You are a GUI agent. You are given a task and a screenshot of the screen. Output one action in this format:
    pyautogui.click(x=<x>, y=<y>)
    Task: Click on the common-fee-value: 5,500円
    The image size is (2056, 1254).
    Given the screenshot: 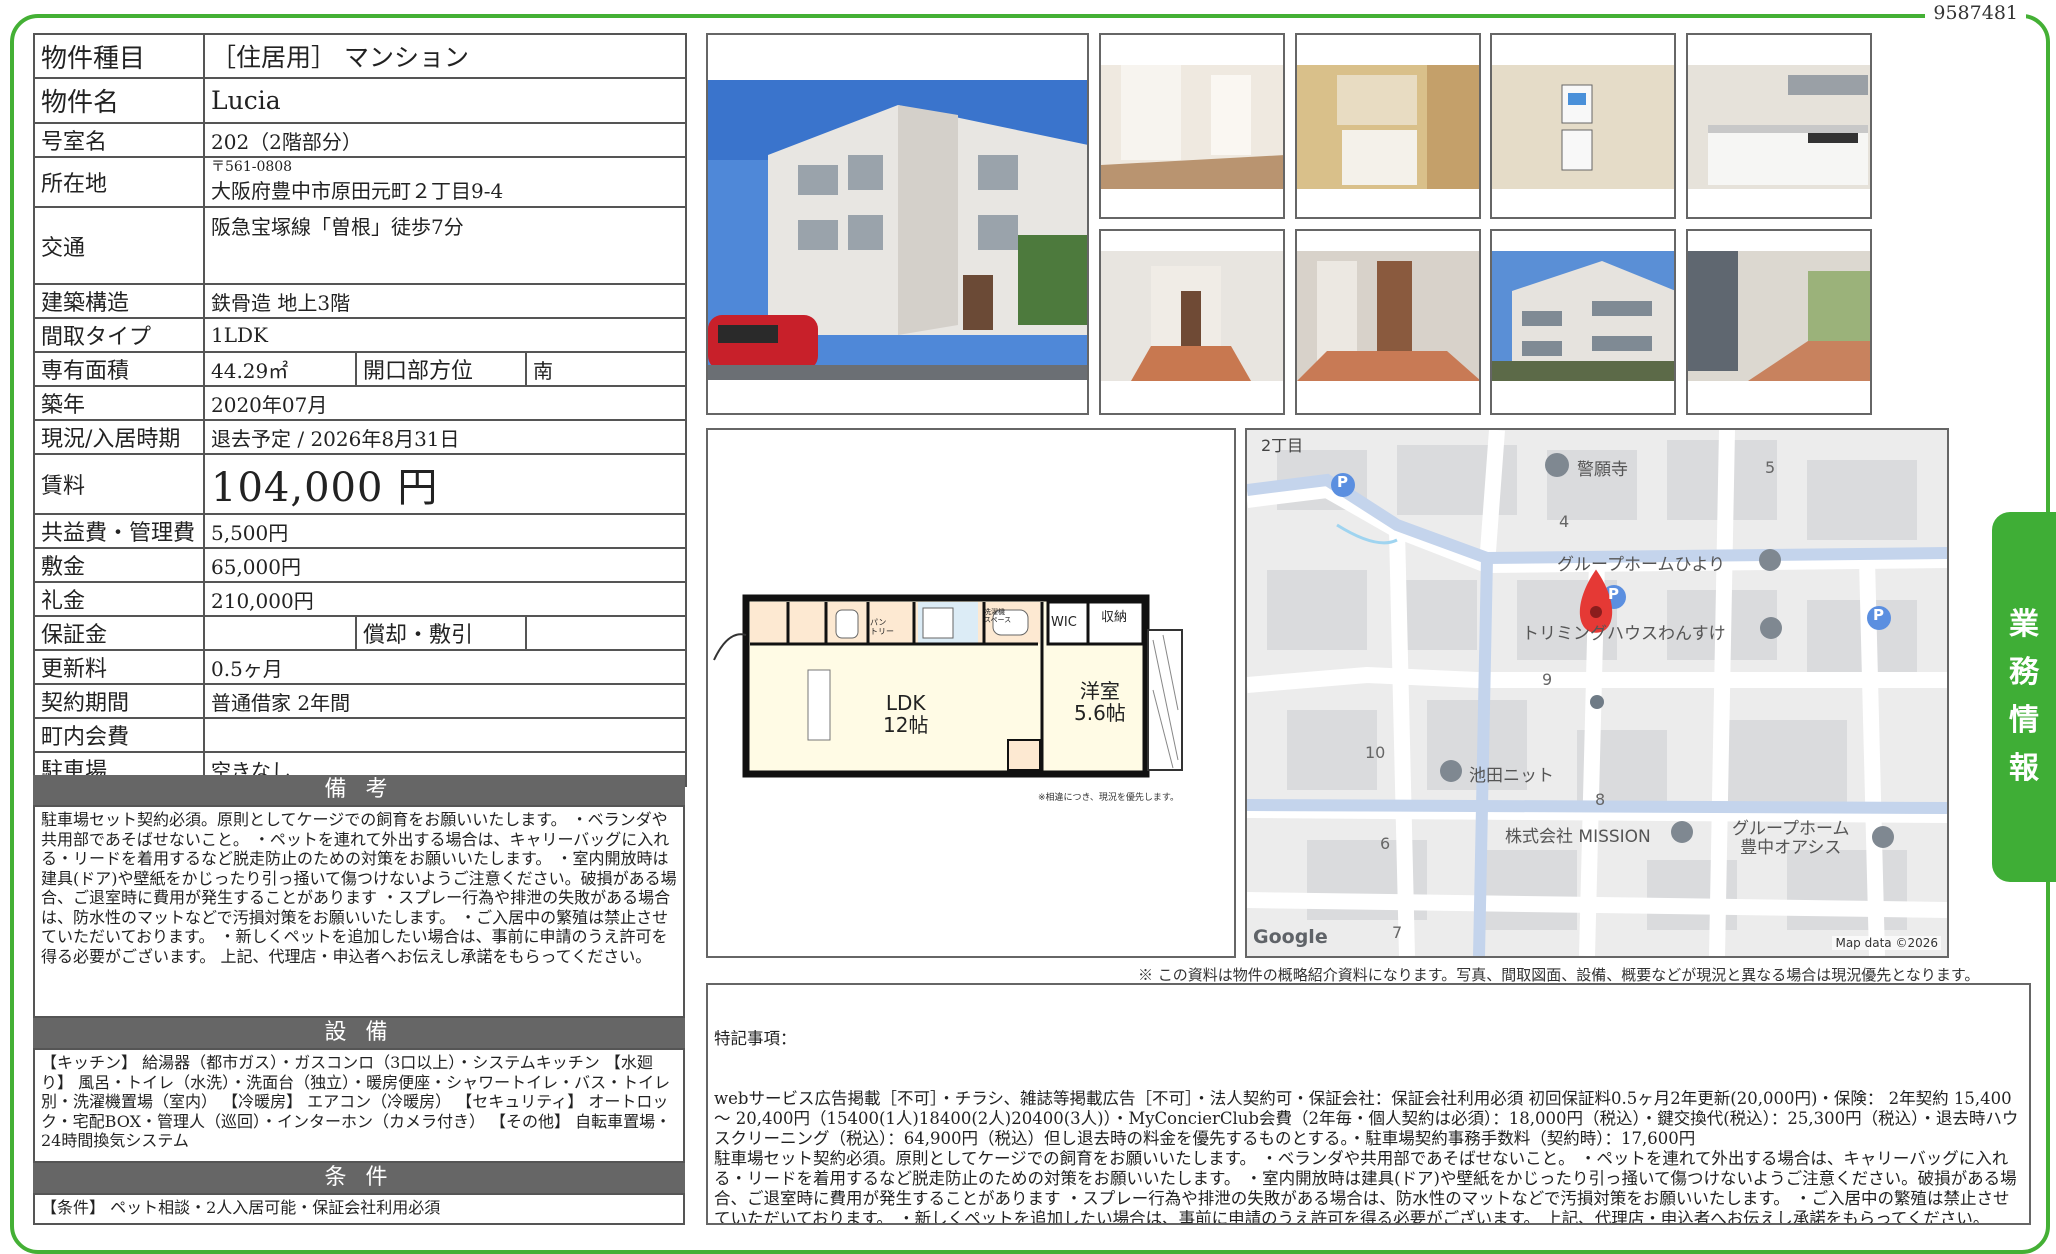 What is the action you would take?
    pyautogui.click(x=445, y=531)
    